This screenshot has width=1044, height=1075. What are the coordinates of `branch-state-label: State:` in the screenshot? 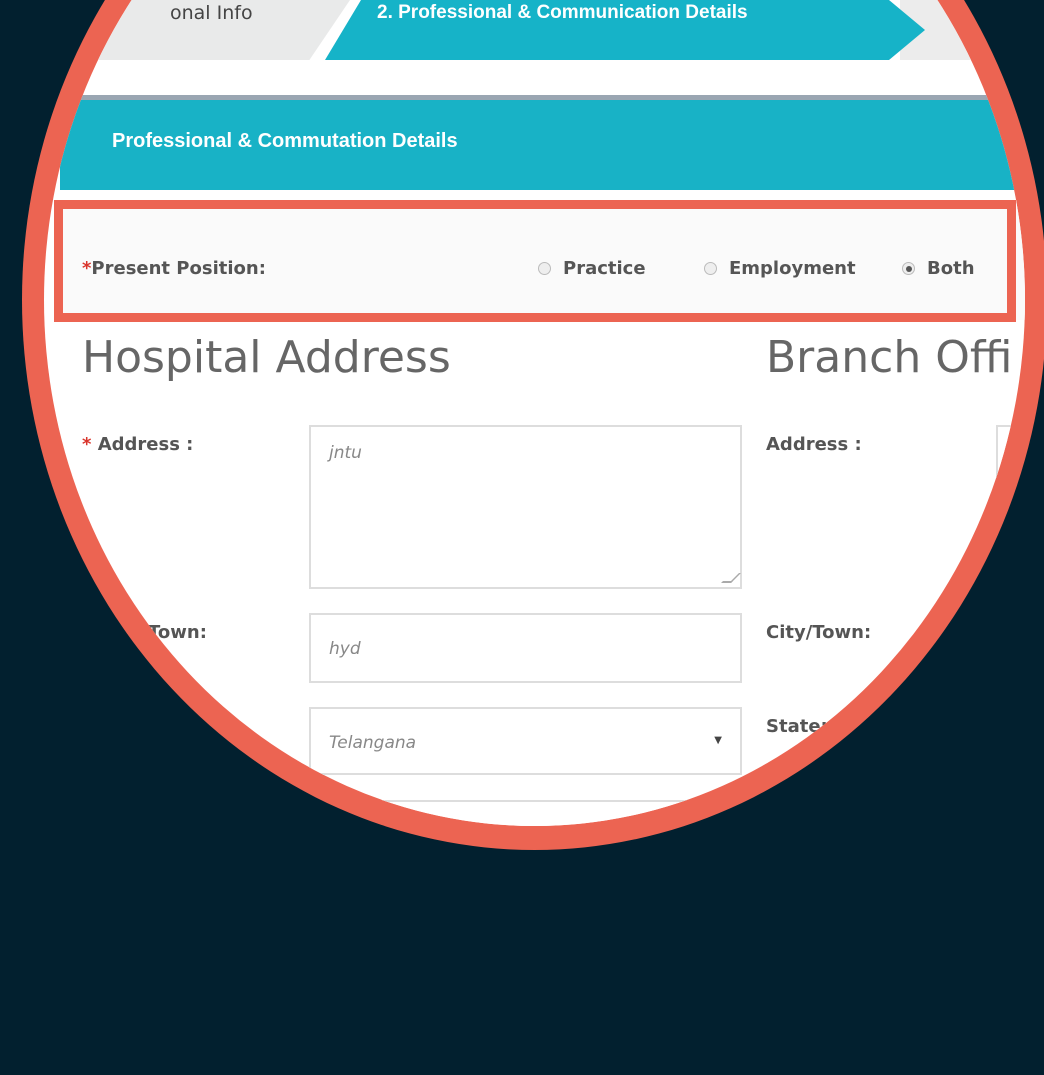 It's located at (797, 726).